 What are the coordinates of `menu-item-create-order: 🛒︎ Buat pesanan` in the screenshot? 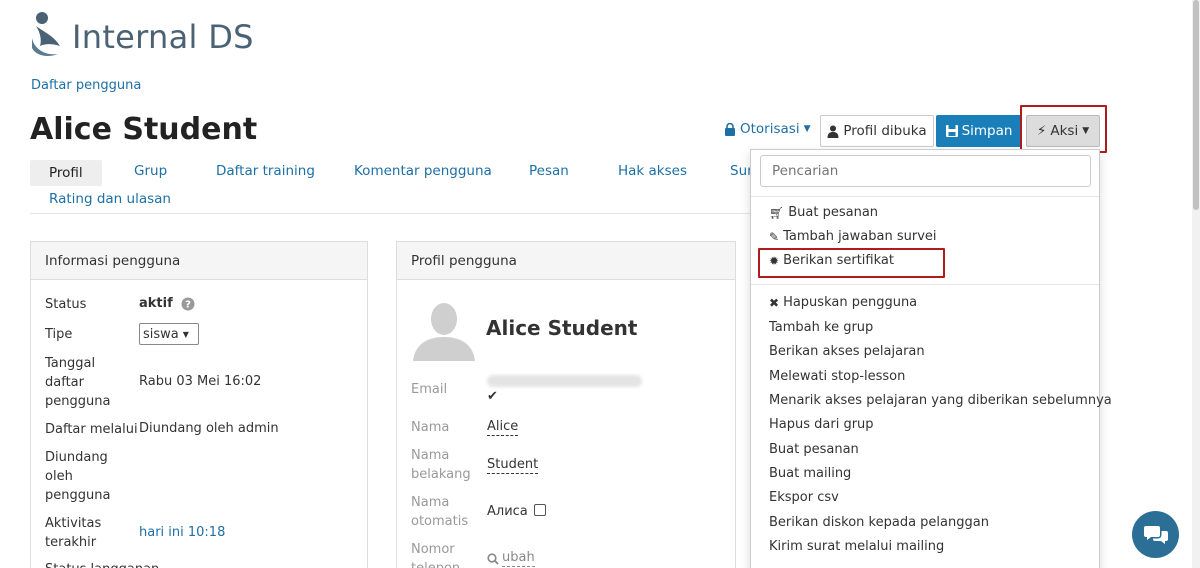 It's located at (823, 212).